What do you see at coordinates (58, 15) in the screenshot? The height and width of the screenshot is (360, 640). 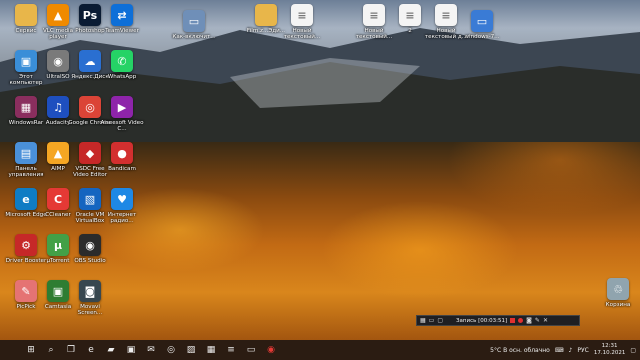 I see `vlc-icon: ▲` at bounding box center [58, 15].